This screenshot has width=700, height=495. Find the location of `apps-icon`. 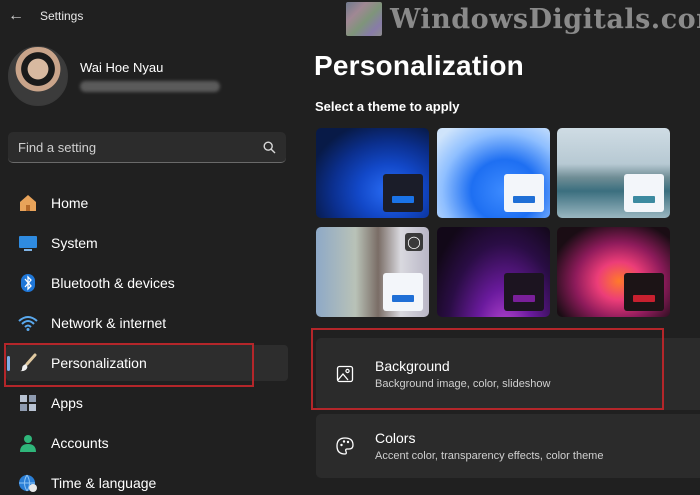

apps-icon is located at coordinates (28, 403).